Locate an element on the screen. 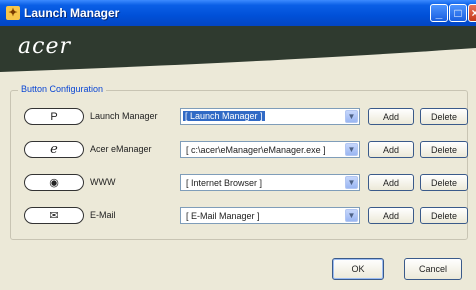 The image size is (476, 290). row-label: E-Mail is located at coordinates (103, 215).